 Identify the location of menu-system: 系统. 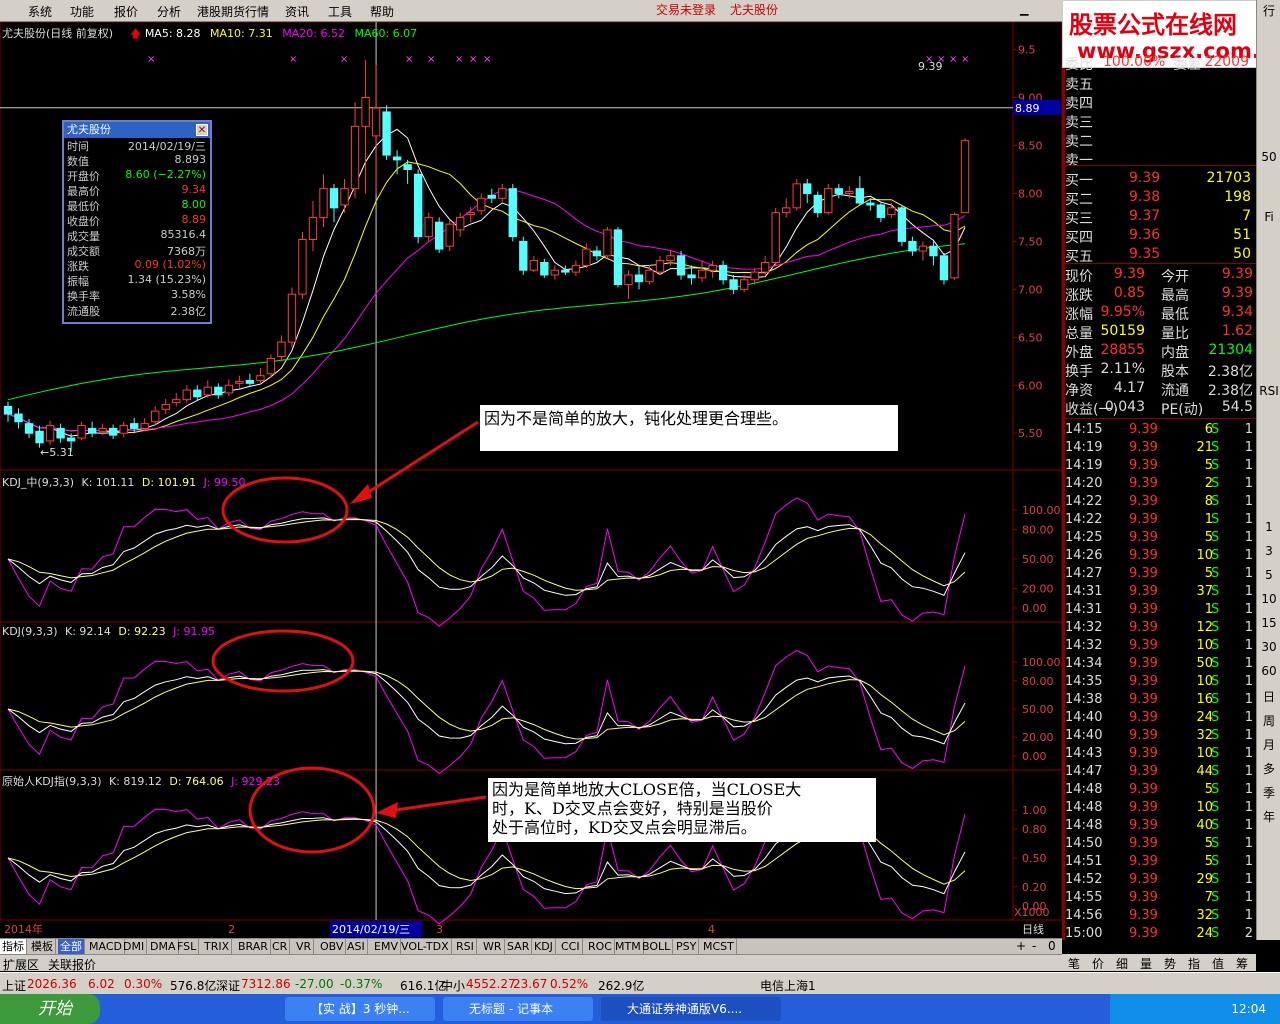
(40, 11).